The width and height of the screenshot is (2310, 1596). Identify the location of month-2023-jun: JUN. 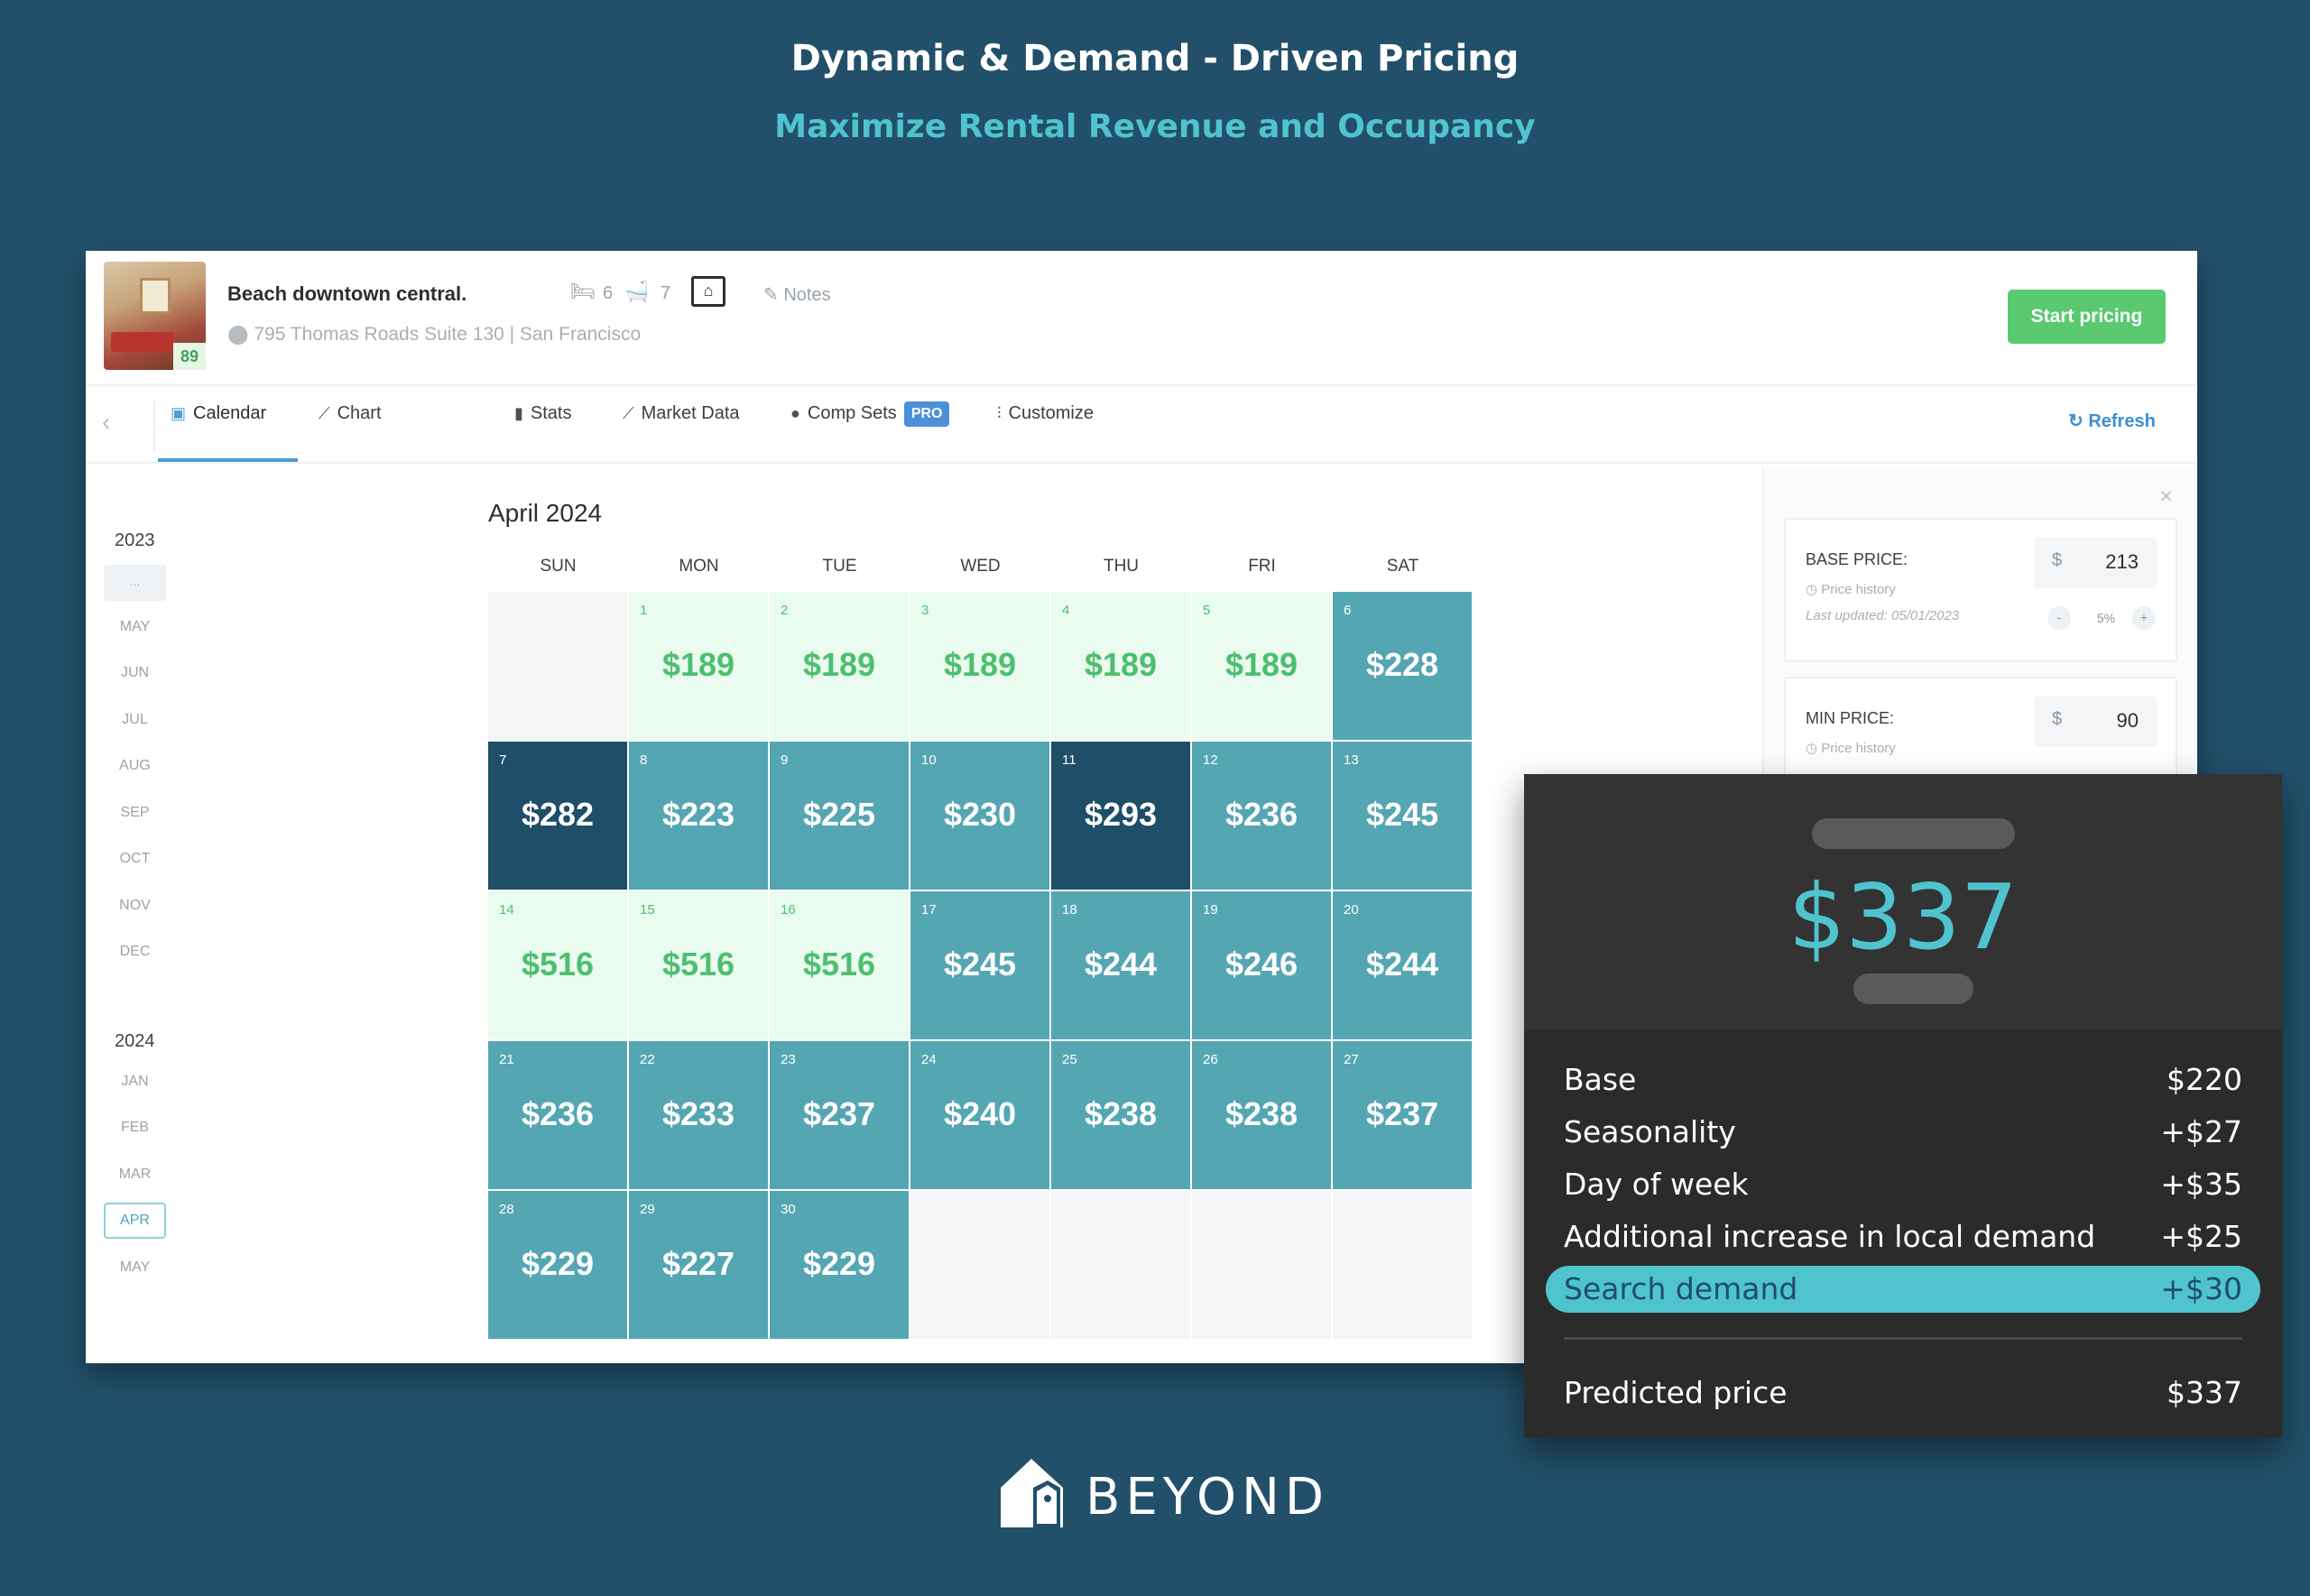
(135, 673).